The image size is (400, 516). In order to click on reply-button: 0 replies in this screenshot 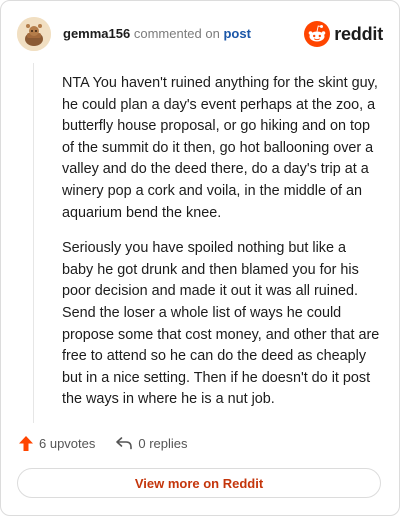, I will do `click(151, 443)`.